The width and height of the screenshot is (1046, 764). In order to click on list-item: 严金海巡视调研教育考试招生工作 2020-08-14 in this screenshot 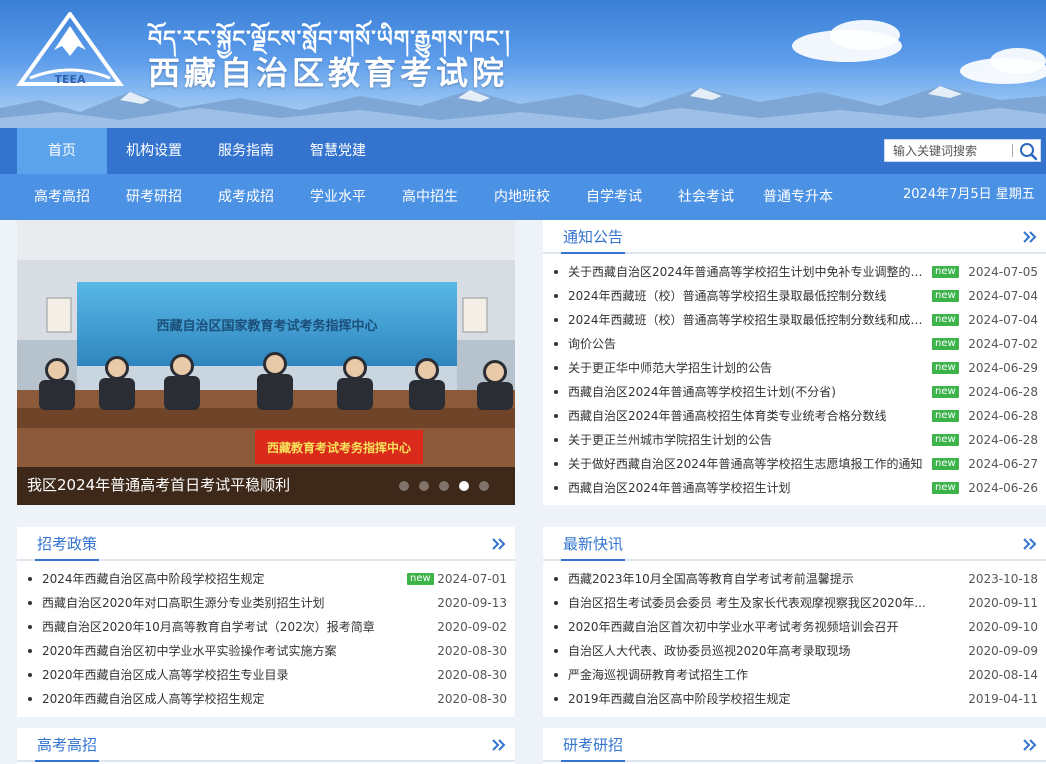, I will do `click(794, 675)`.